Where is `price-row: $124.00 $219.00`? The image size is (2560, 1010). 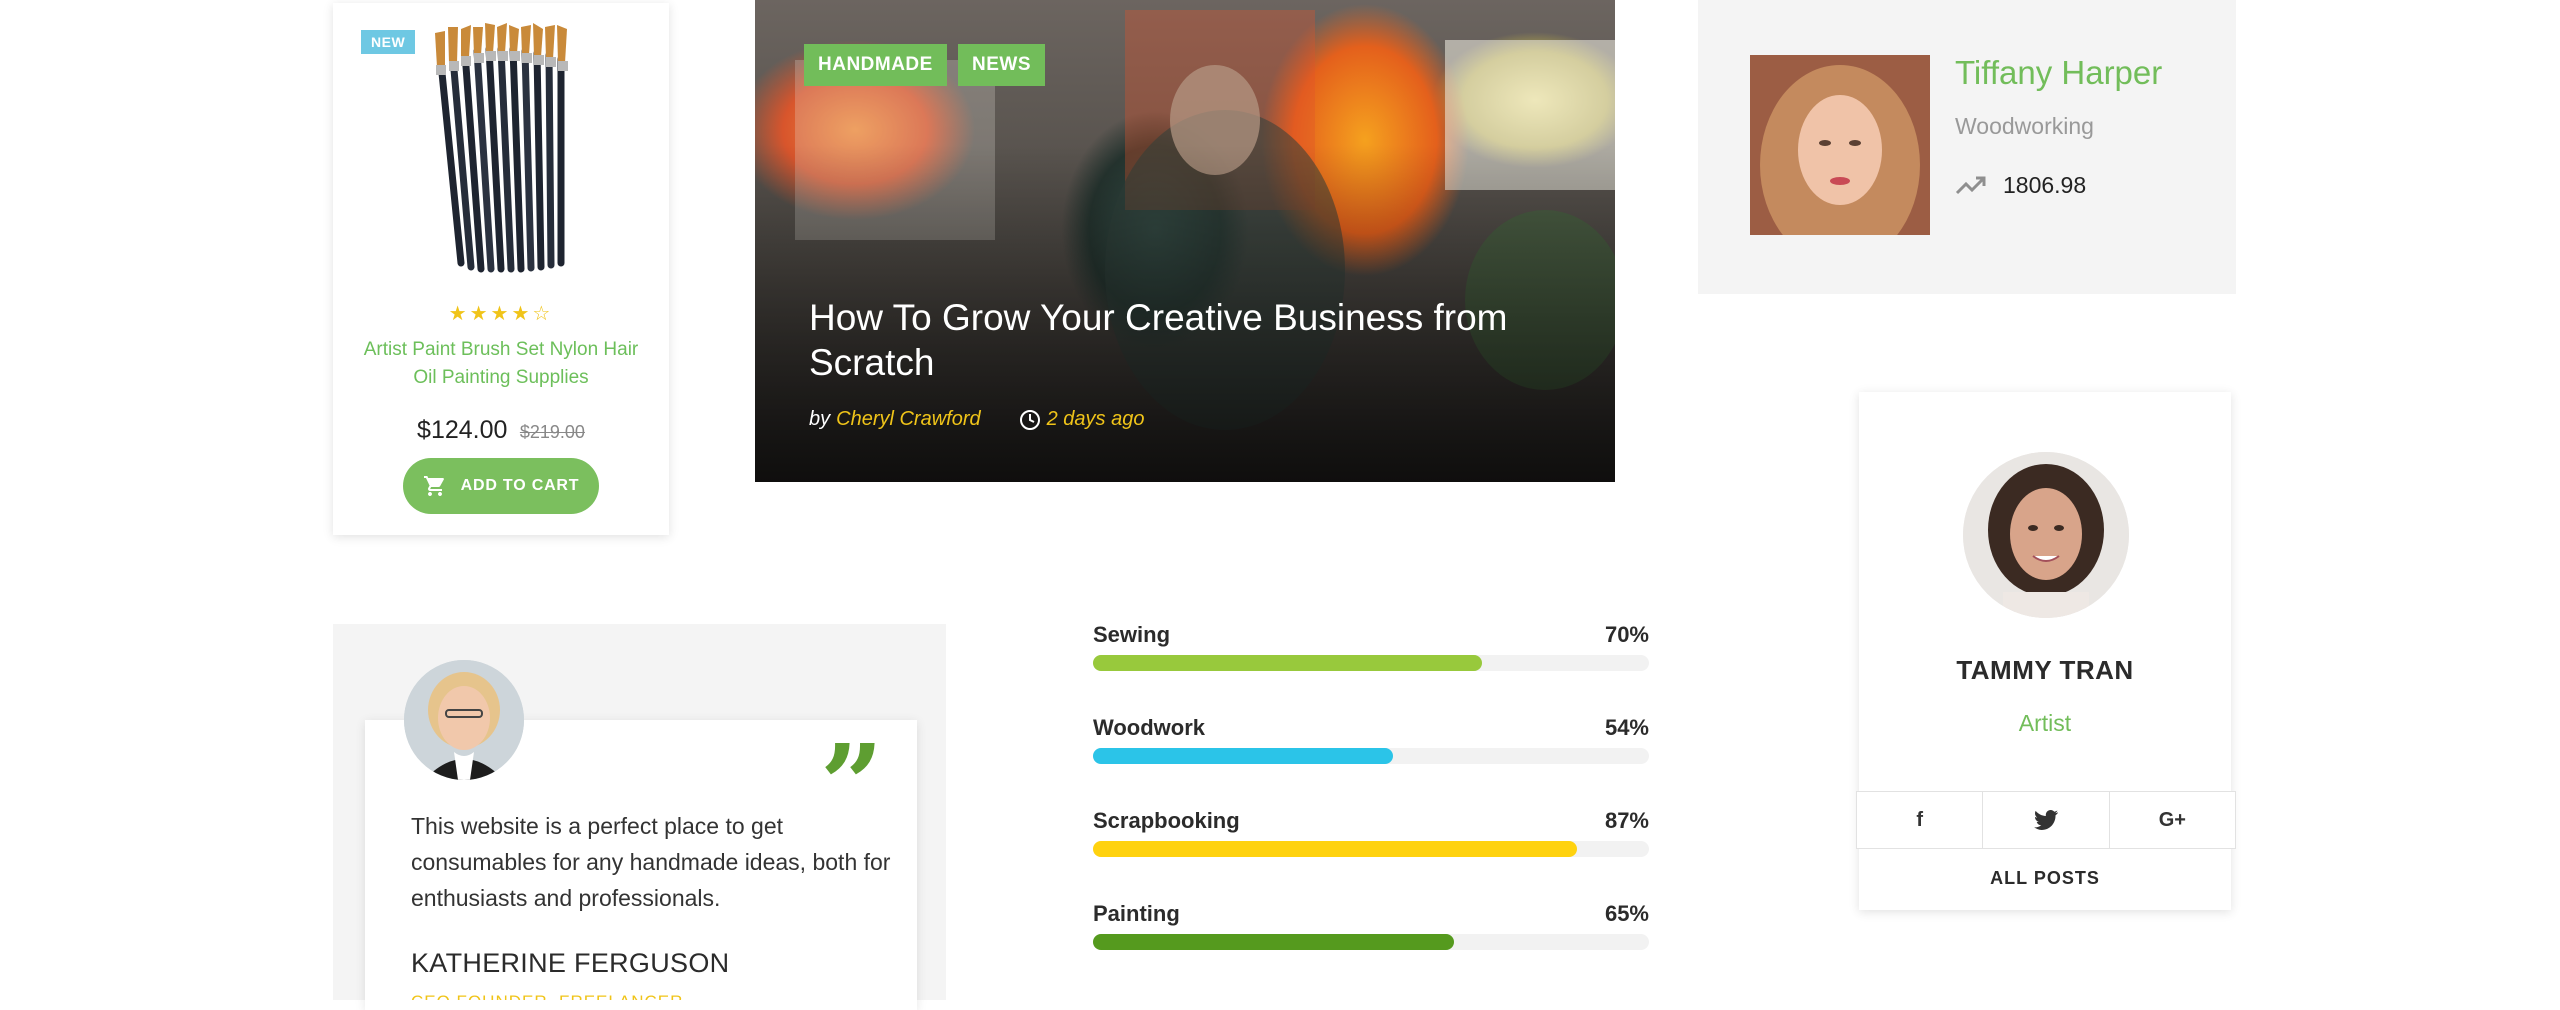 price-row: $124.00 $219.00 is located at coordinates (501, 430).